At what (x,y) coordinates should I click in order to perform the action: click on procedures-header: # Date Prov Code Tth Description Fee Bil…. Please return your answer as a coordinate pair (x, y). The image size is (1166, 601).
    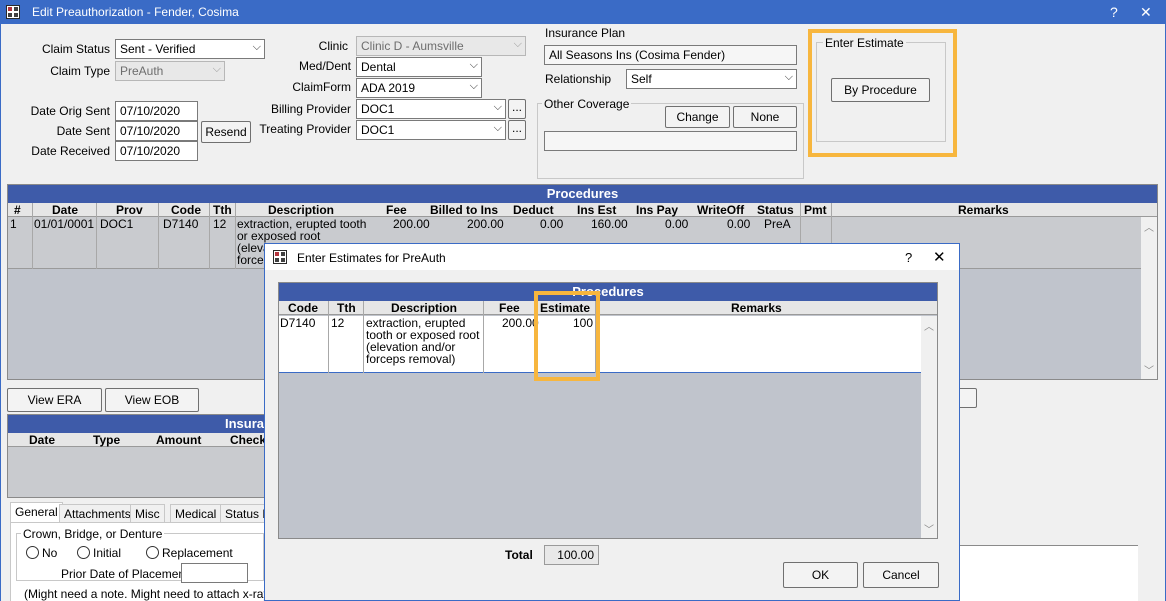
    Looking at the image, I should click on (582, 210).